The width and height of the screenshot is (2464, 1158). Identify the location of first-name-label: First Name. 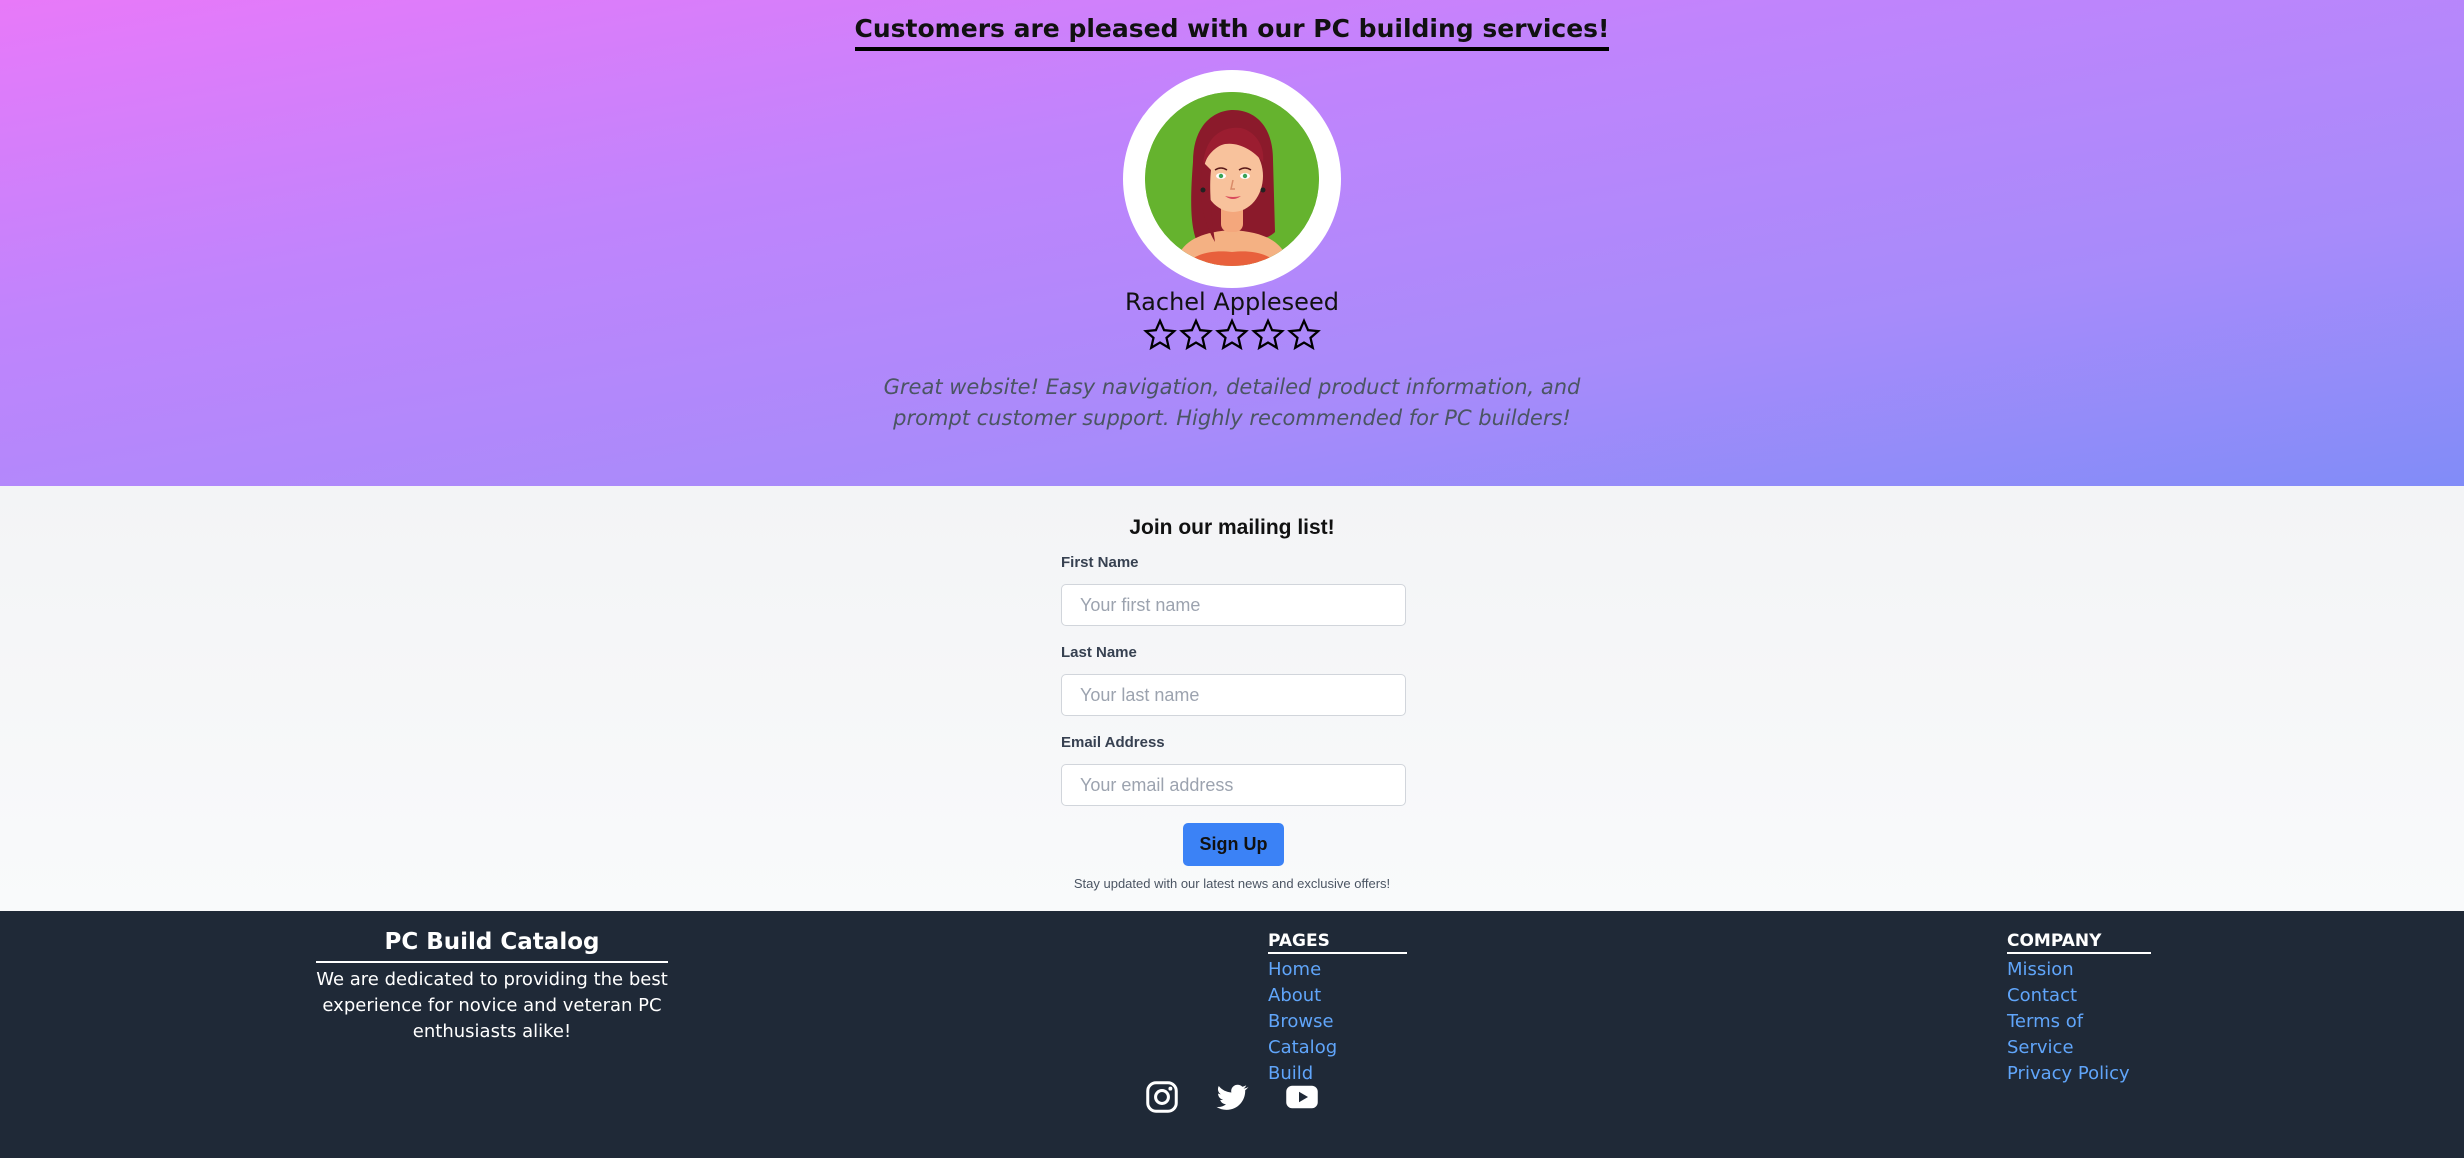
(1100, 562).